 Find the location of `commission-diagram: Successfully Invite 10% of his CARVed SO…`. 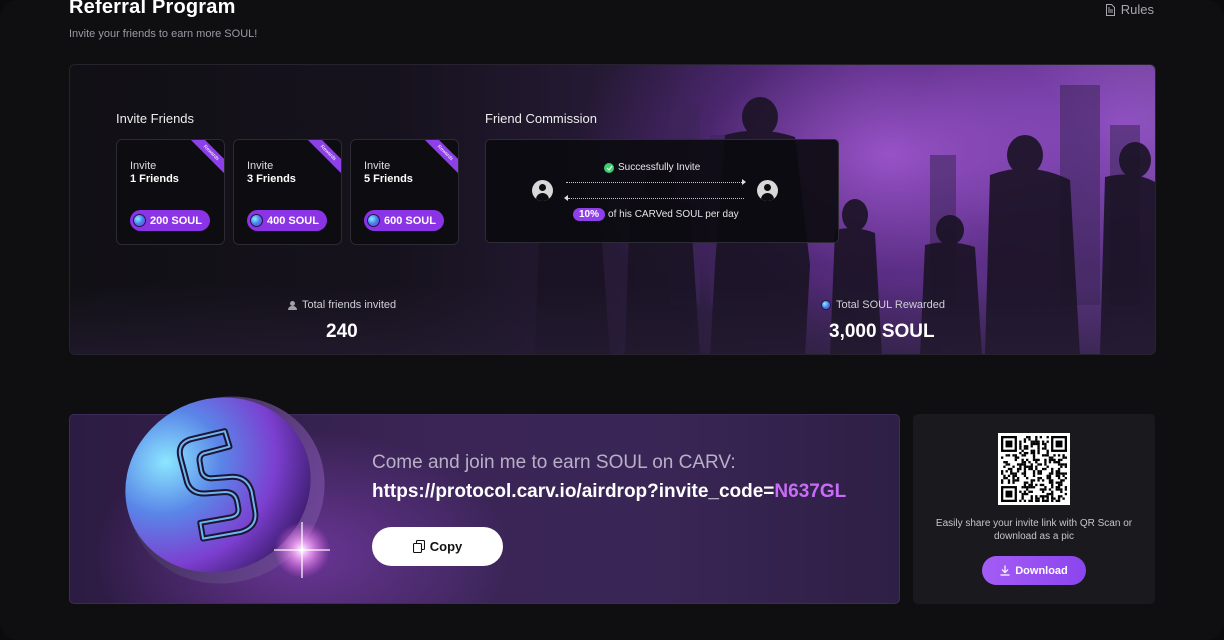

commission-diagram: Successfully Invite 10% of his CARVed SO… is located at coordinates (662, 191).